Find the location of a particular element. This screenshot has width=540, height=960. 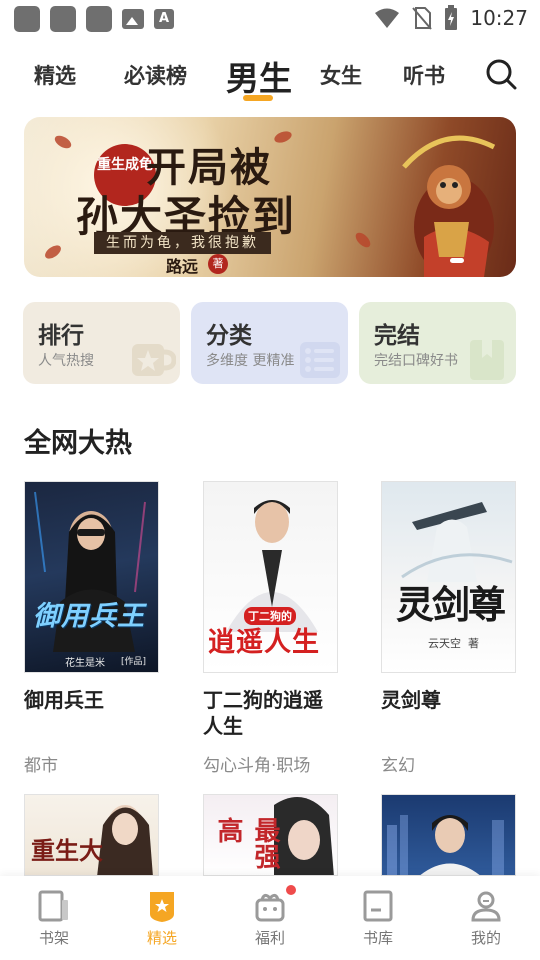

cover-note: [作品] is located at coordinates (134, 662).